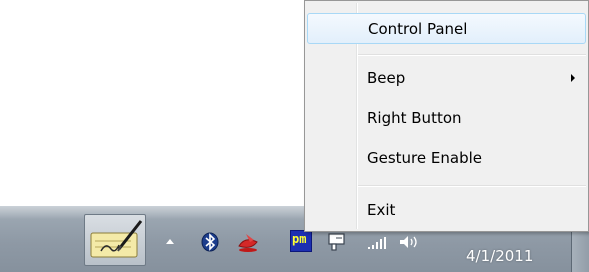 The height and width of the screenshot is (272, 589). What do you see at coordinates (337, 242) in the screenshot?
I see `device-app-icon` at bounding box center [337, 242].